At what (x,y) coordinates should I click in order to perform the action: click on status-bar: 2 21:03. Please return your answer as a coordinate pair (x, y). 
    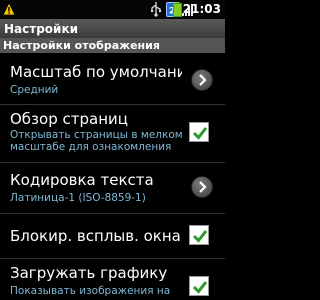
    Looking at the image, I should click on (112, 9).